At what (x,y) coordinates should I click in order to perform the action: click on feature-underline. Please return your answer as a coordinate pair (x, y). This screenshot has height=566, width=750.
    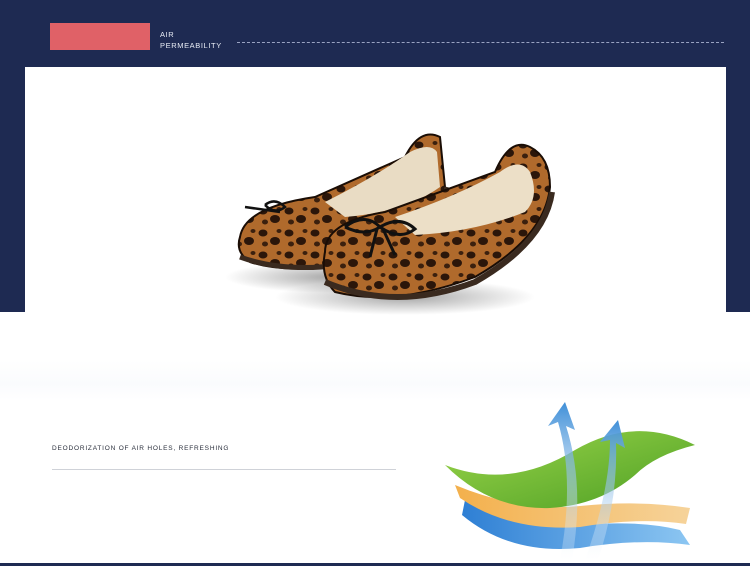
    Looking at the image, I should click on (224, 469).